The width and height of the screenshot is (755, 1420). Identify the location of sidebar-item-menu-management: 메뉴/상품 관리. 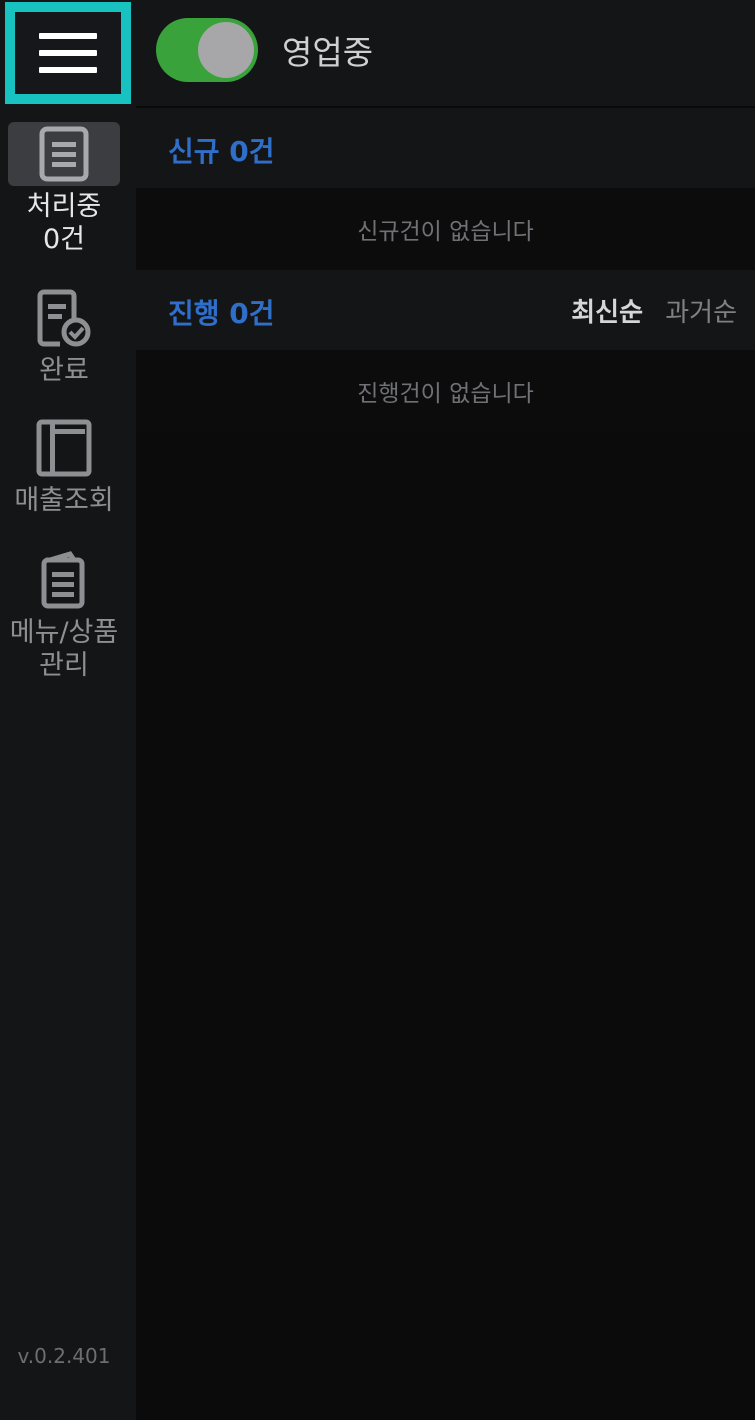
(64, 615).